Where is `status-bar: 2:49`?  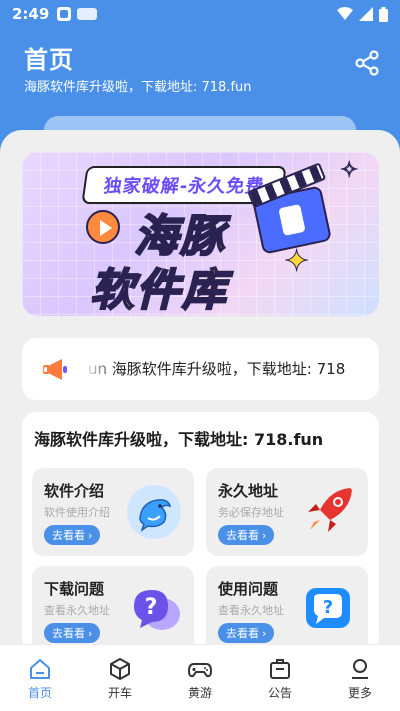
status-bar: 2:49 is located at coordinates (200, 14).